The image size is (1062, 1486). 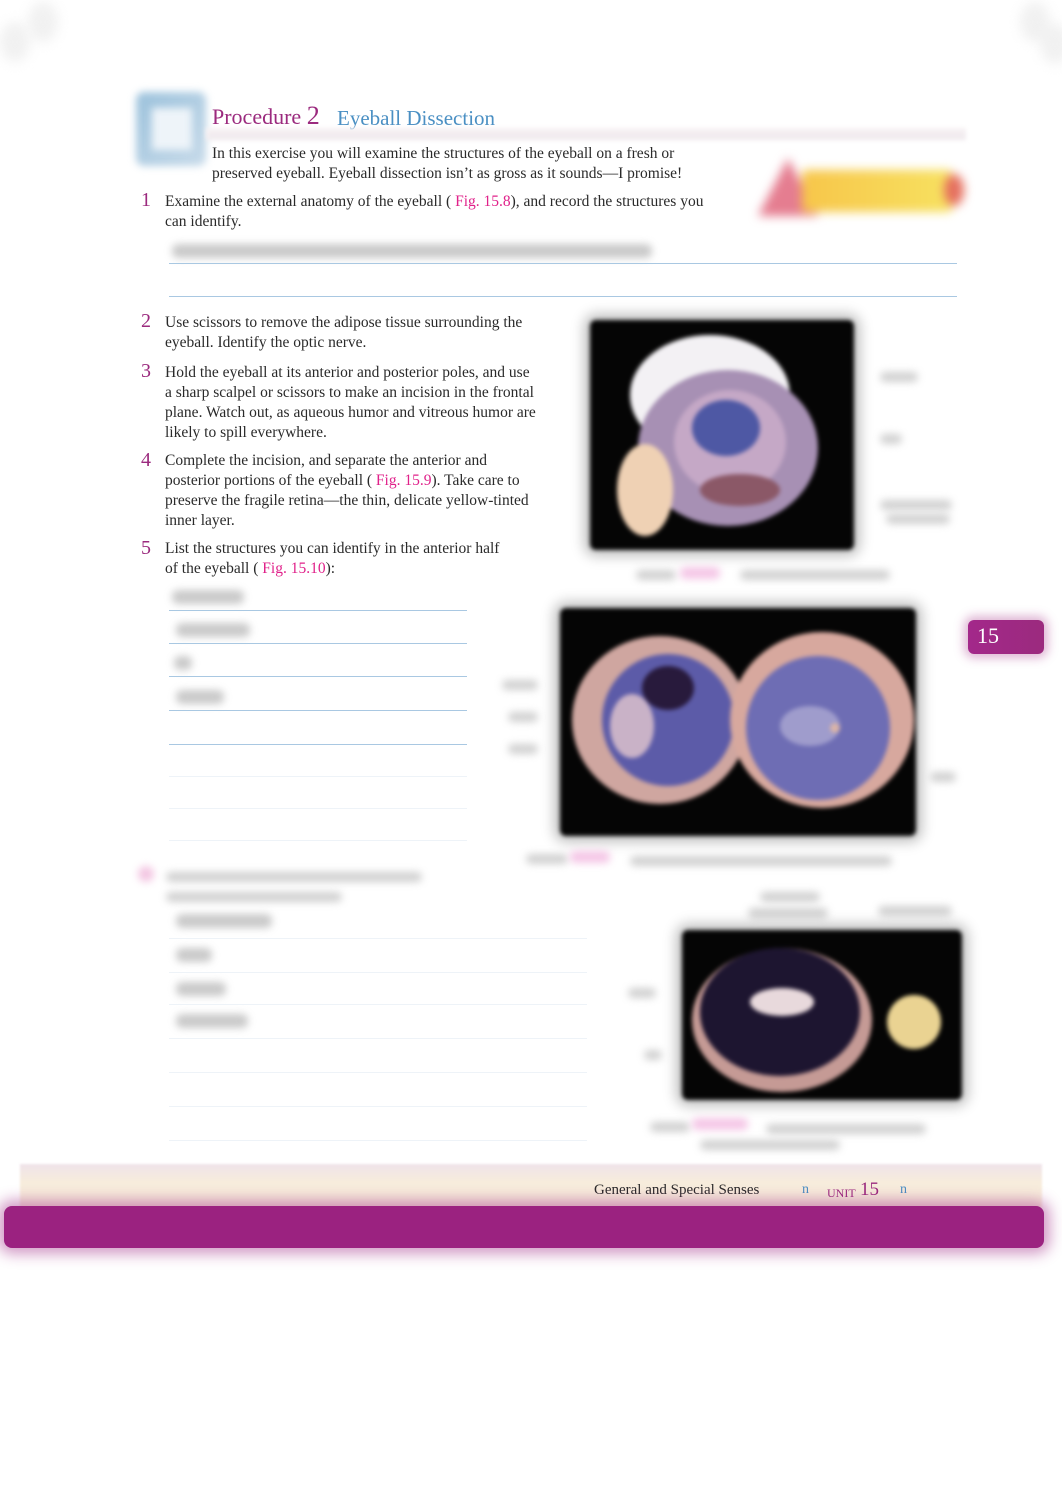 I want to click on step-text-part: ):, so click(x=330, y=568).